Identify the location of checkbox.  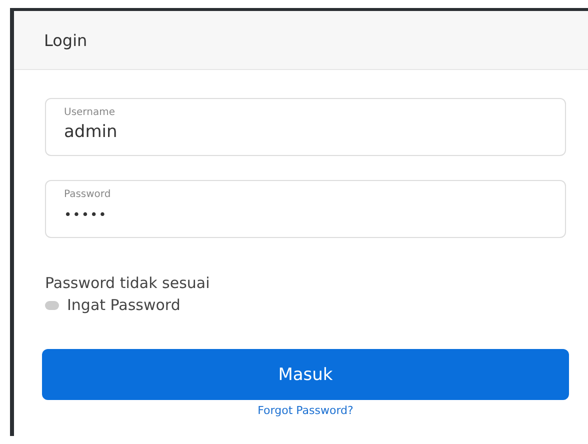
(52, 305).